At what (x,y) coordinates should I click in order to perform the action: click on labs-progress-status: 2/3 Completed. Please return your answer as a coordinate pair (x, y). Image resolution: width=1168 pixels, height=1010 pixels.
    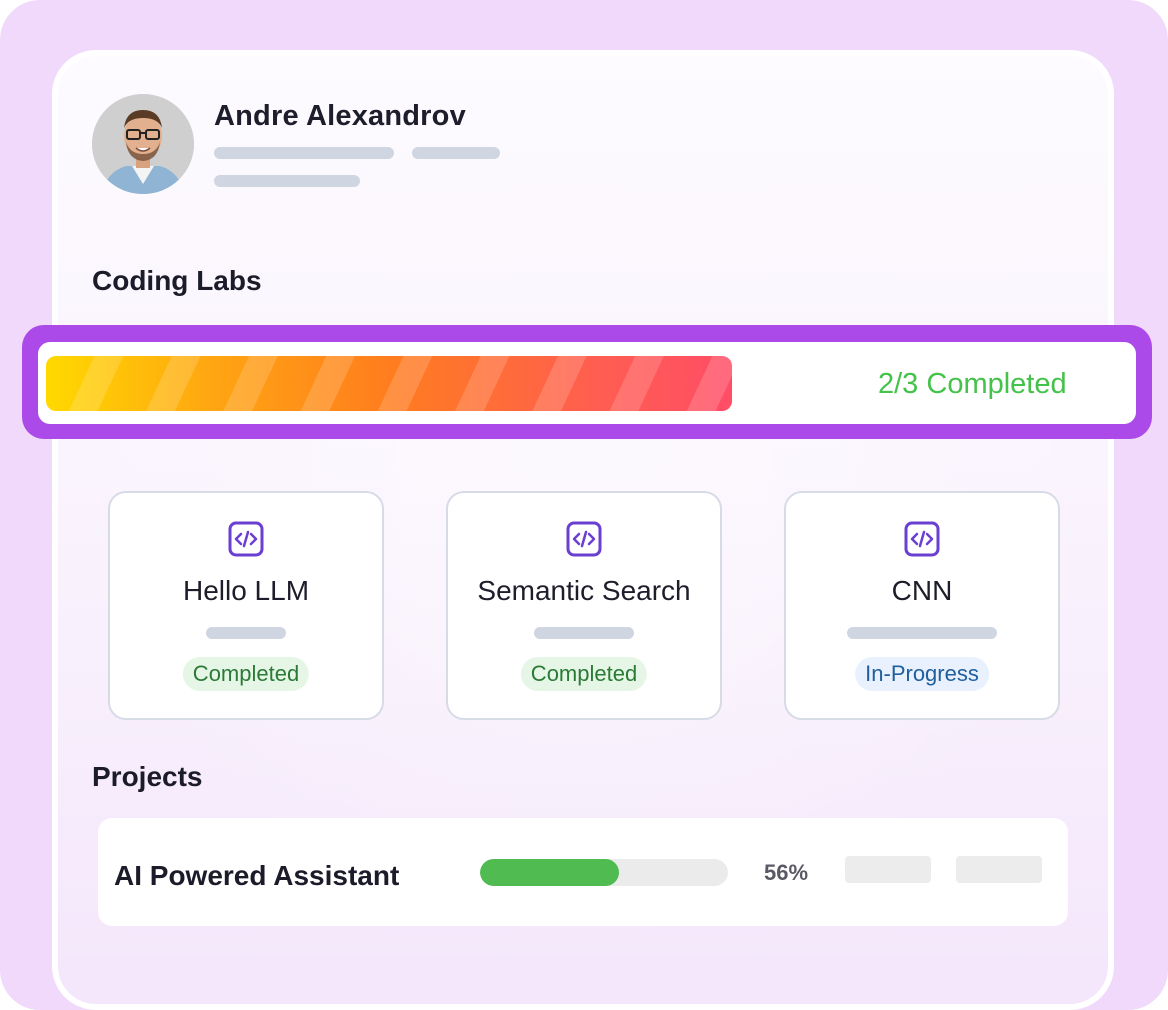
    Looking at the image, I should click on (972, 384).